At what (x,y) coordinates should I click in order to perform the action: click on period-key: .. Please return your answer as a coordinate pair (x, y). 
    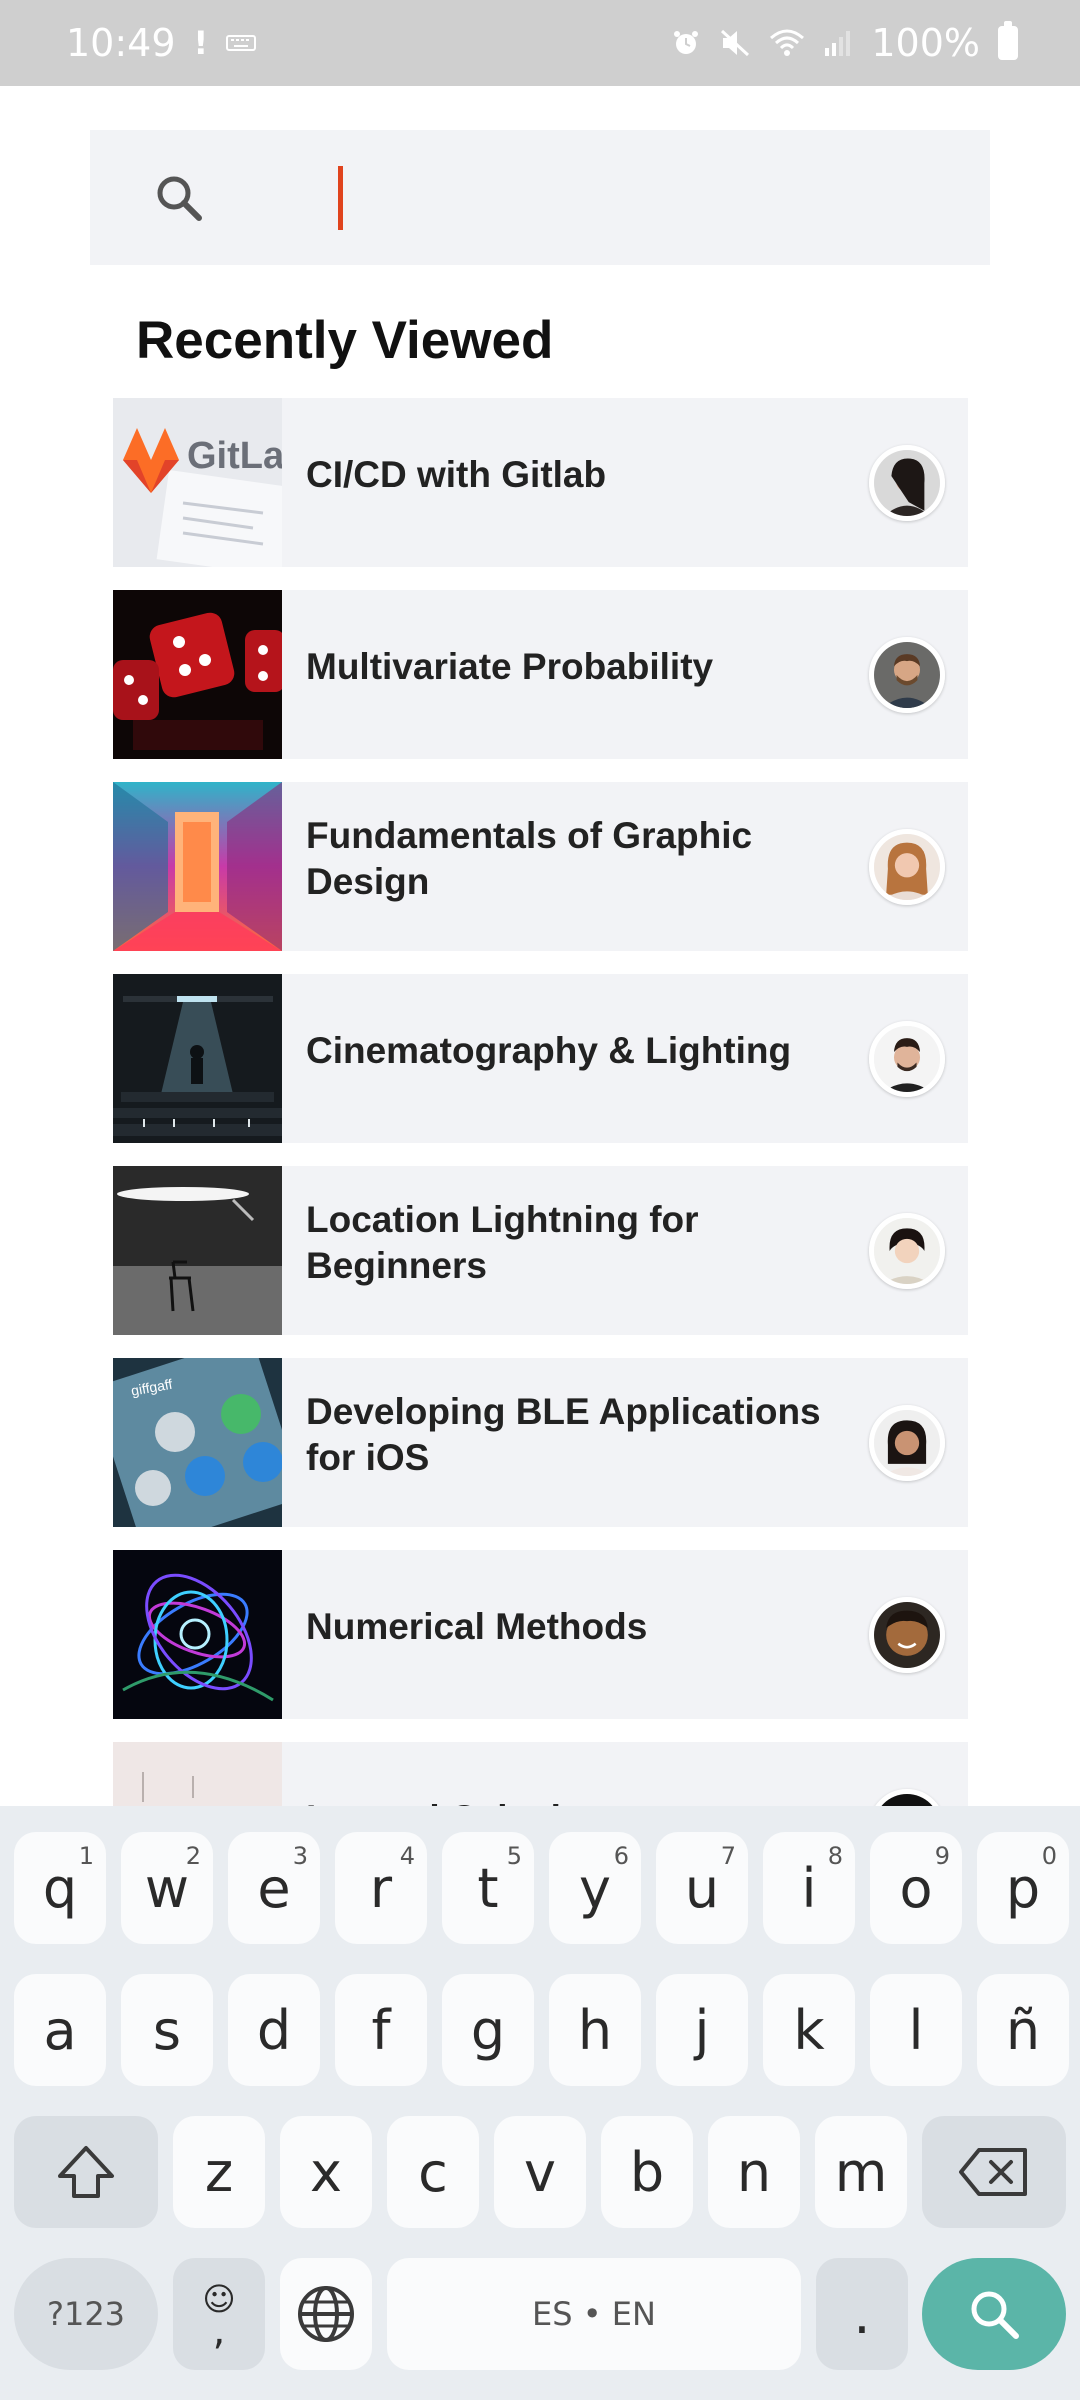
    Looking at the image, I should click on (862, 2314).